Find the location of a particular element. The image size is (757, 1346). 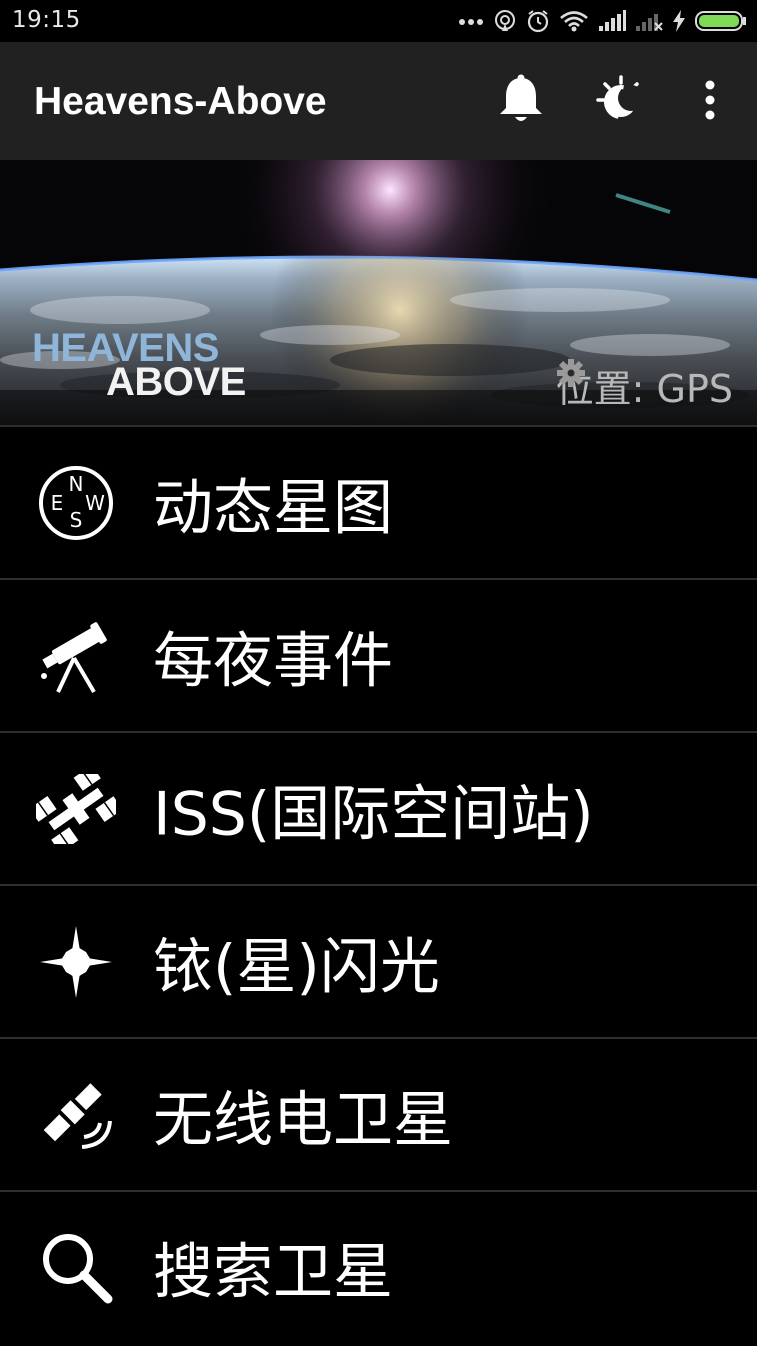

heavens-above-logo: HEAVENS ABOVE is located at coordinates (139, 365).